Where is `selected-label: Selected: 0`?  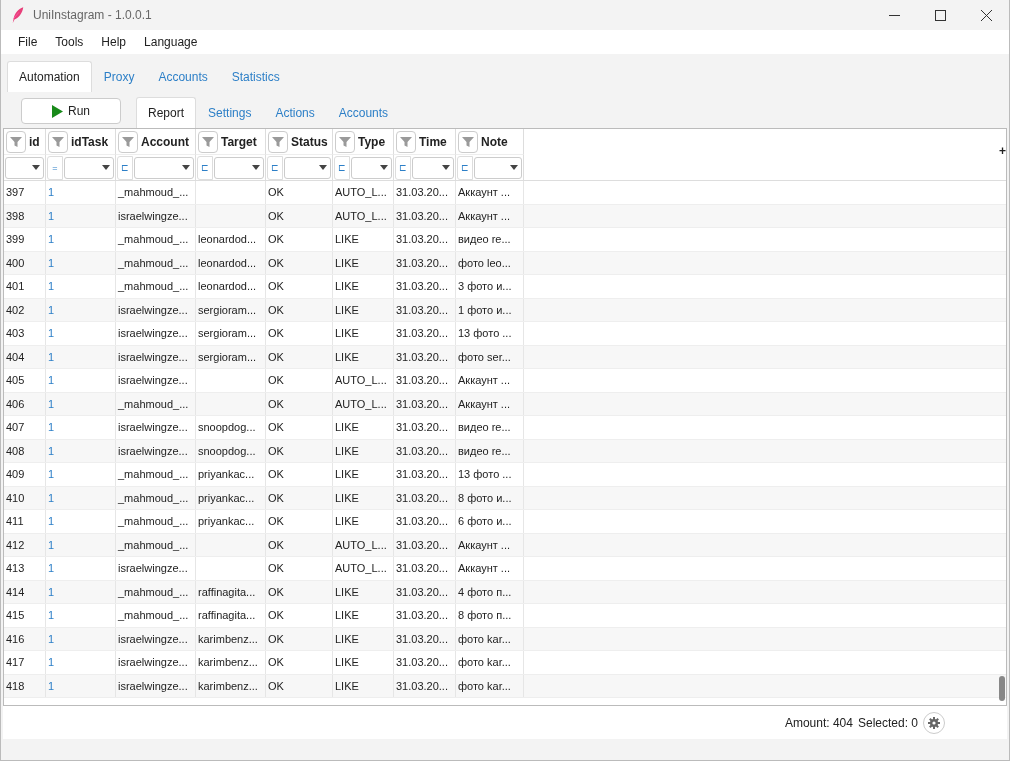
selected-label: Selected: 0 is located at coordinates (887, 722).